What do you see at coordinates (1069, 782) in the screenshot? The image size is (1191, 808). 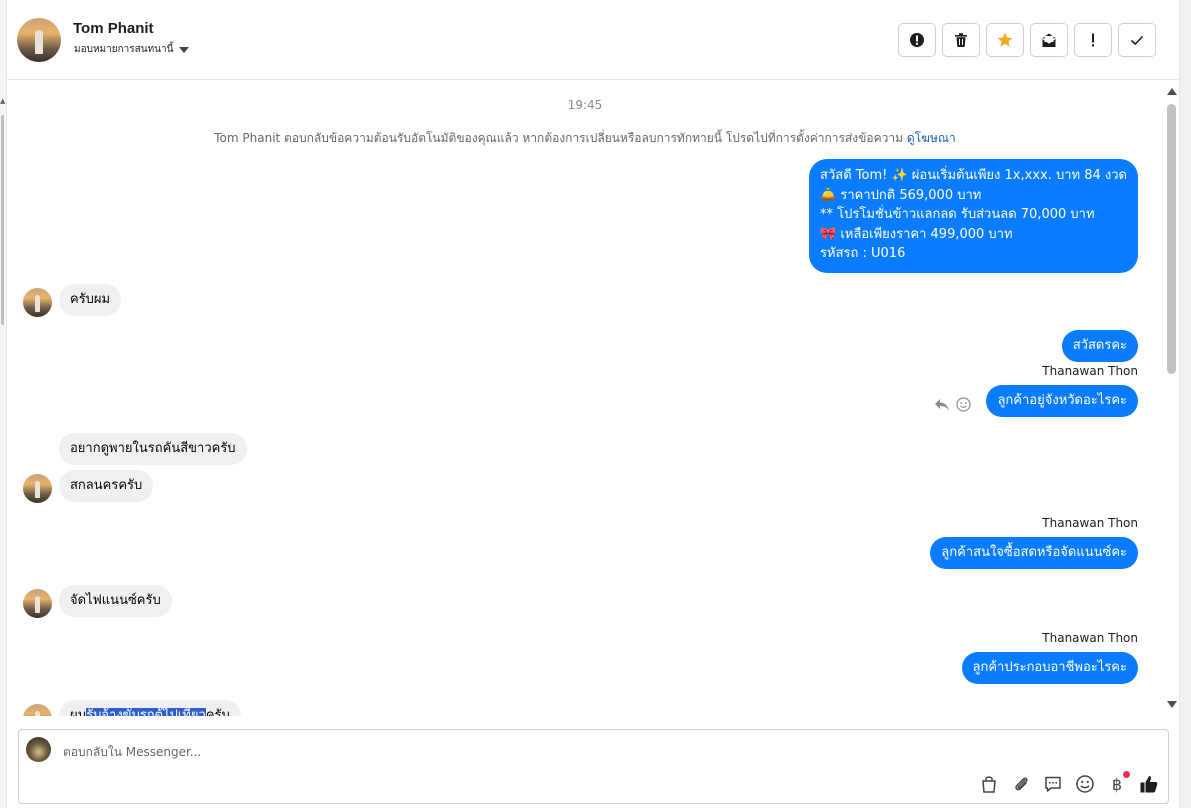 I see `composer-tools: ฿` at bounding box center [1069, 782].